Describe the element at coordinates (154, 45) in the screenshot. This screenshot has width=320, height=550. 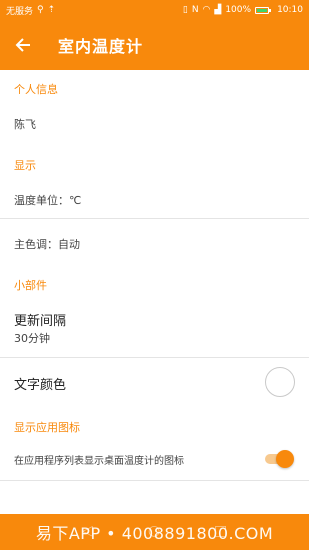
I see `app-toolbar: 室内温度计` at that location.